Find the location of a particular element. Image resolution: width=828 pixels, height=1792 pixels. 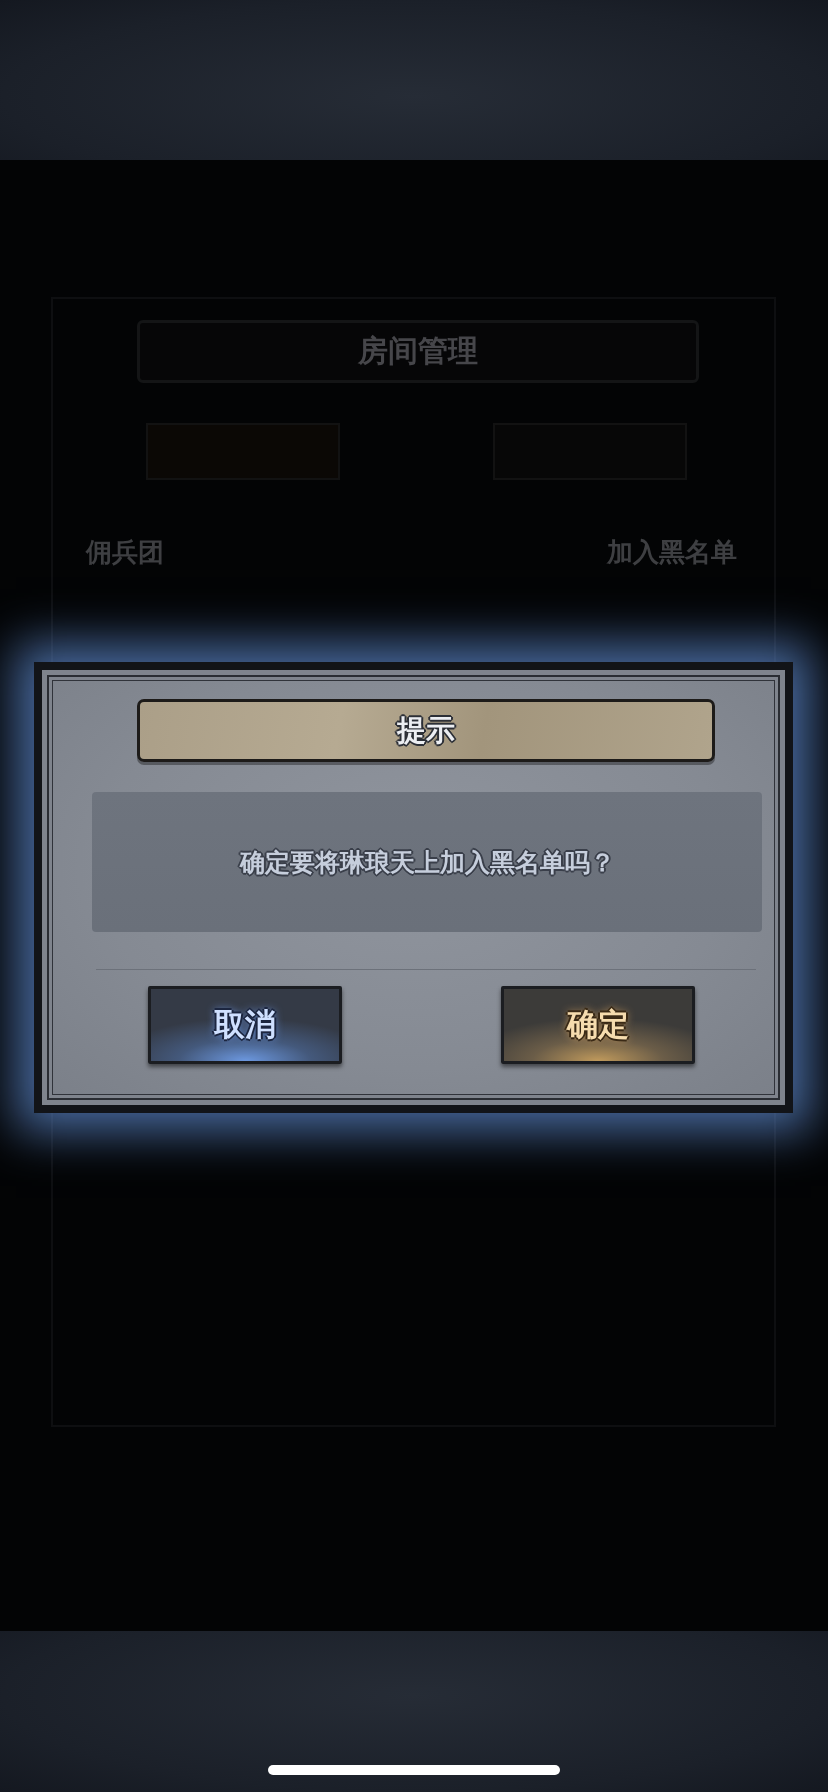

dialog-title: 提示 is located at coordinates (426, 730).